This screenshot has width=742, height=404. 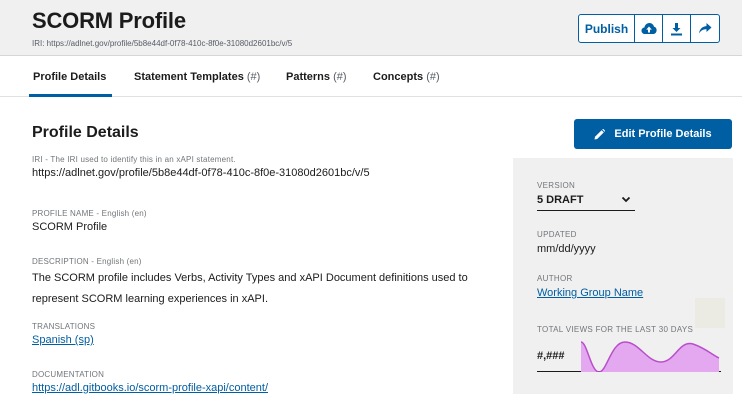 I want to click on download-button, so click(x=677, y=28).